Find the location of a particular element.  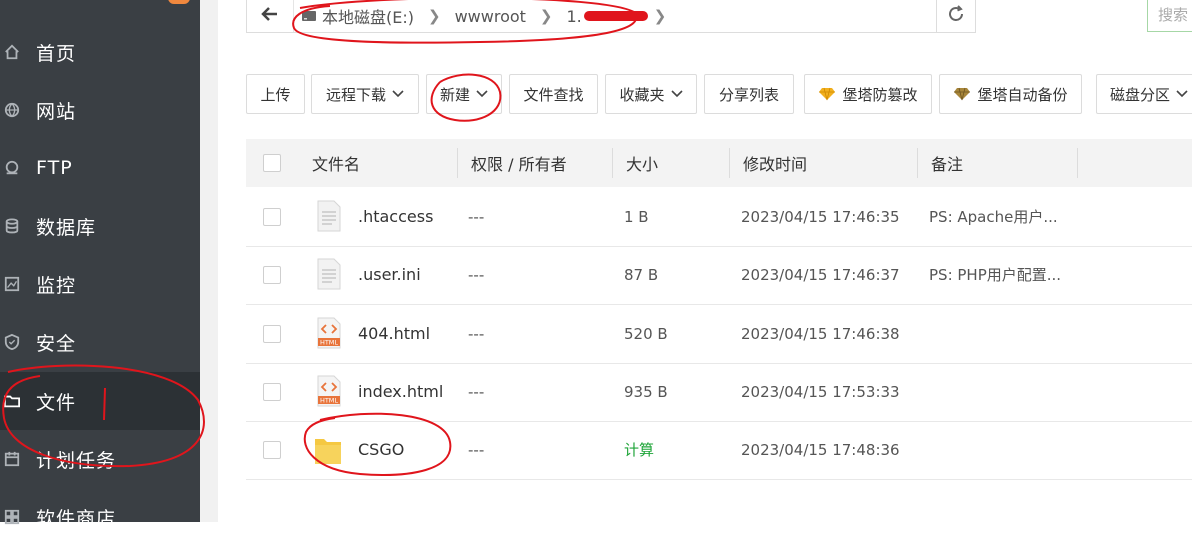

search-input: 搜索 is located at coordinates (1169, 16).